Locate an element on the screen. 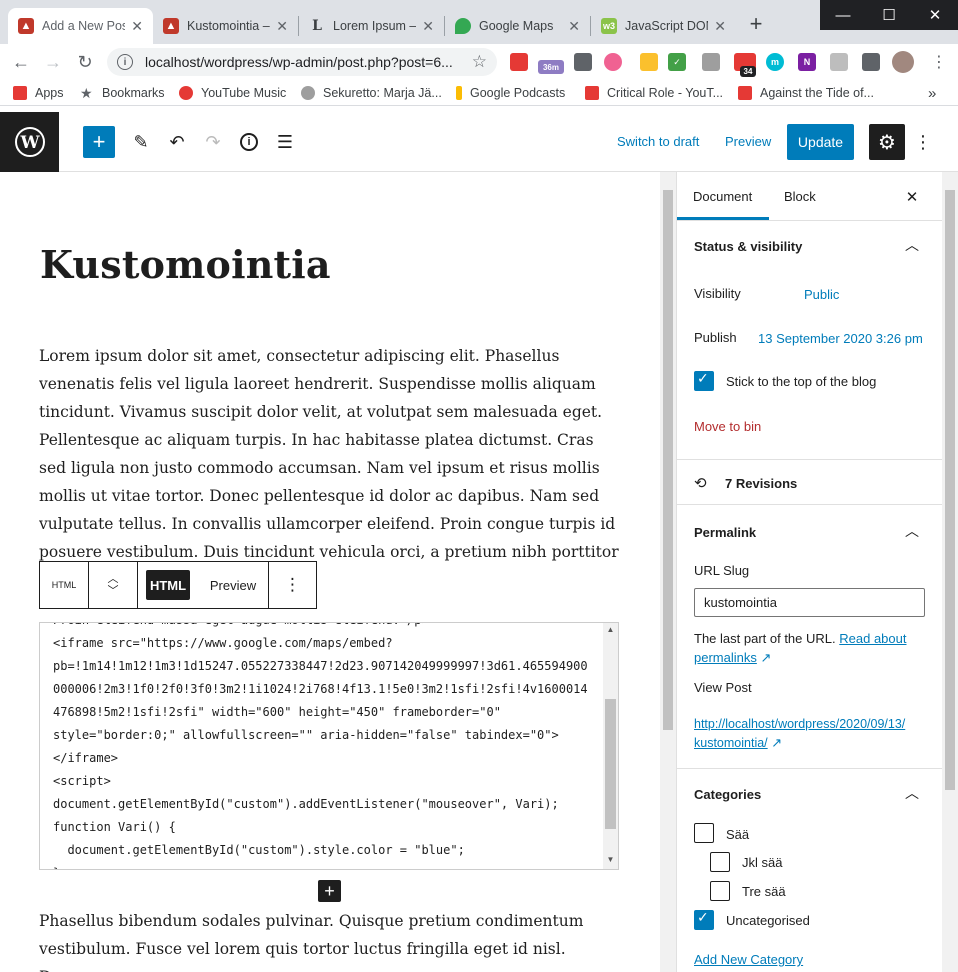 The image size is (958, 972). content-info-button: i is located at coordinates (249, 142).